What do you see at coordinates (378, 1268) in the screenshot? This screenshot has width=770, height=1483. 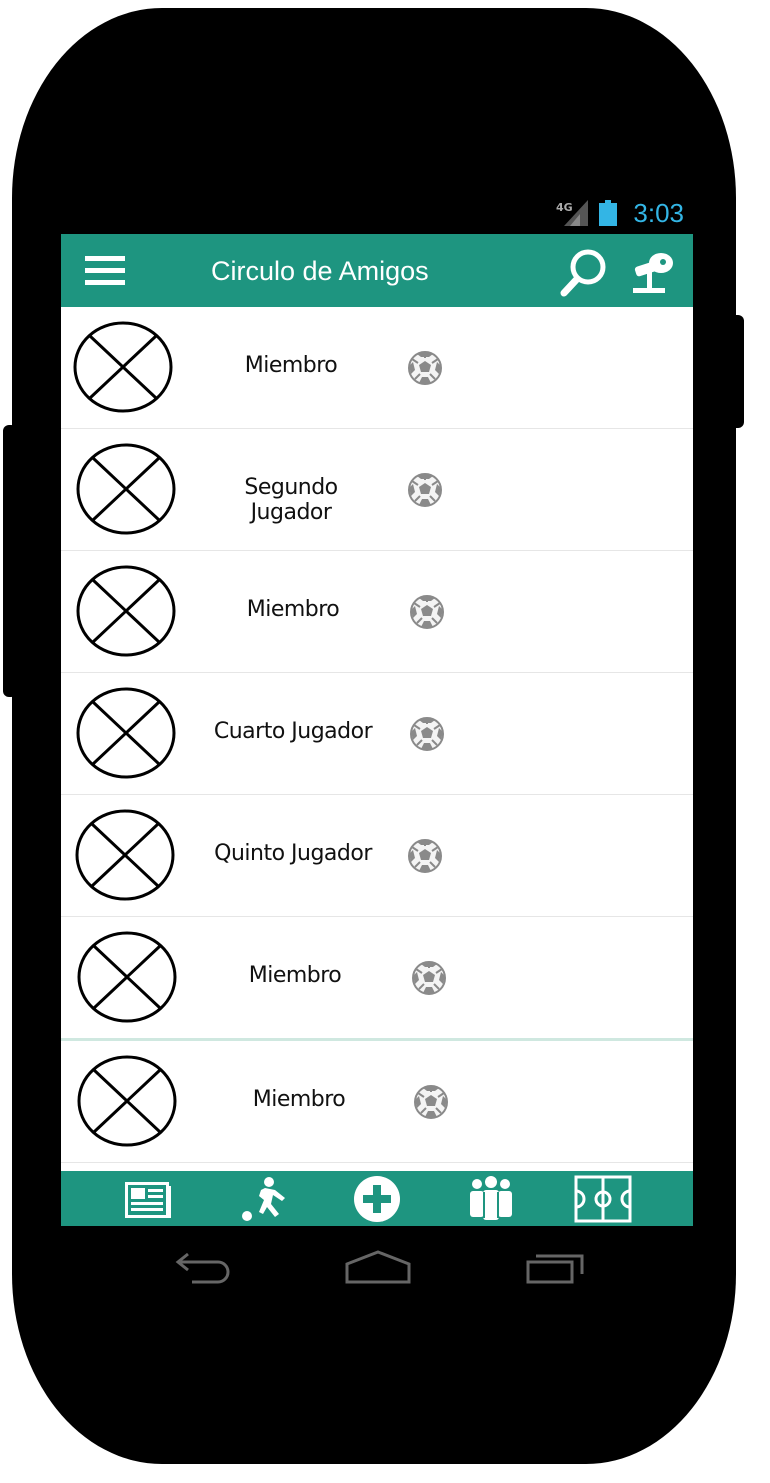 I see `home-button-icon` at bounding box center [378, 1268].